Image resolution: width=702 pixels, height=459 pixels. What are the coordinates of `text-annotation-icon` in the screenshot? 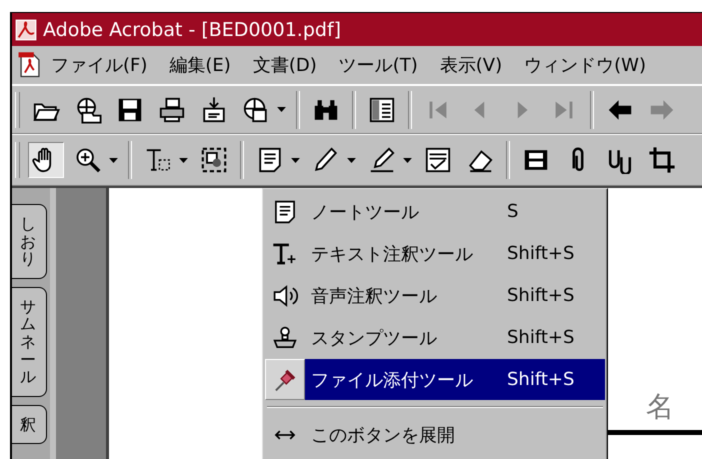 It's located at (285, 253).